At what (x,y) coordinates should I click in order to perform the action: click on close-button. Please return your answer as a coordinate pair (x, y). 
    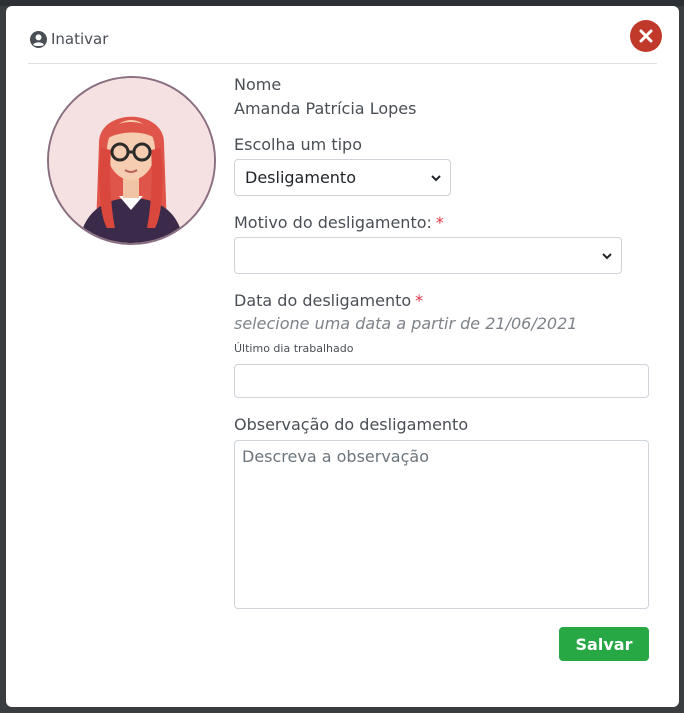
    Looking at the image, I should click on (646, 36).